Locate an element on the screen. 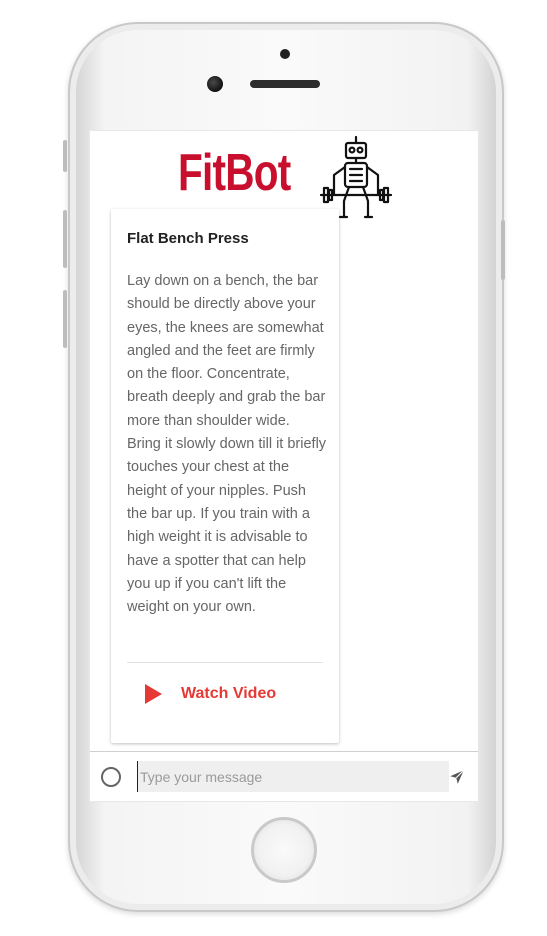  volume-down-button is located at coordinates (65, 319).